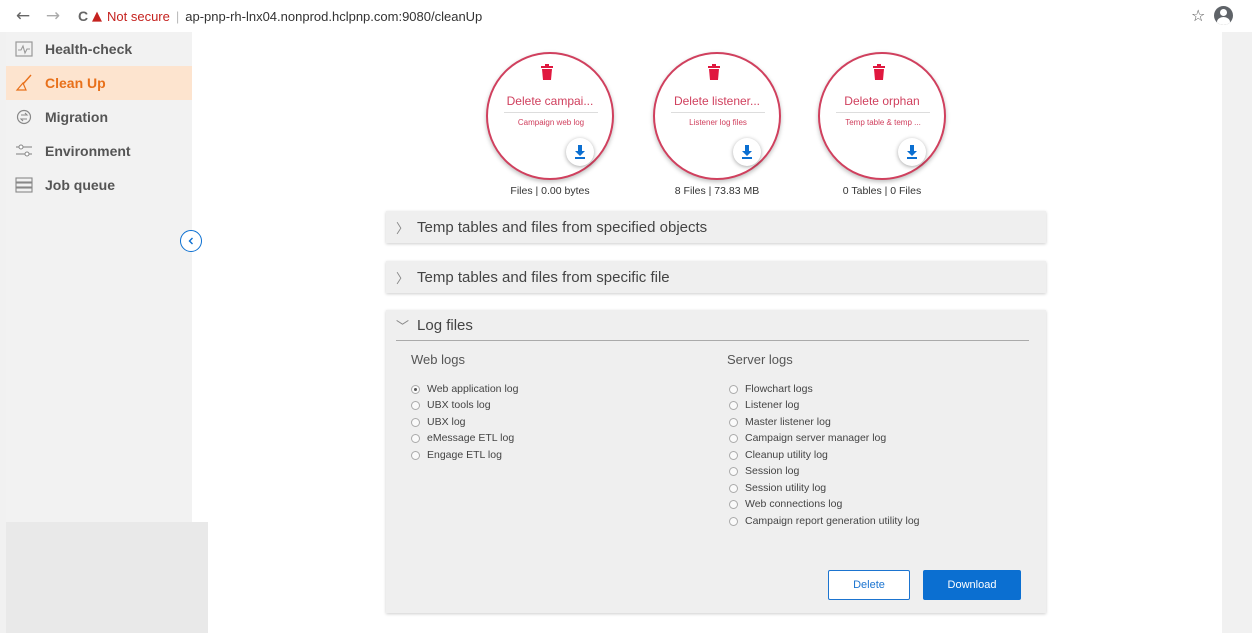 Image resolution: width=1252 pixels, height=633 pixels. What do you see at coordinates (473, 389) in the screenshot?
I see `radio-label: Web application log` at bounding box center [473, 389].